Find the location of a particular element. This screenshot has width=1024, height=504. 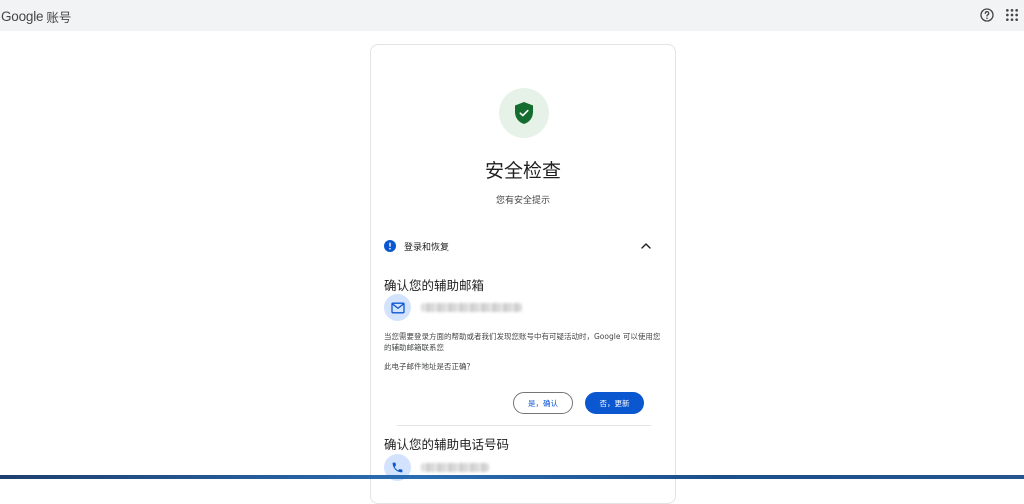

shield-check-icon is located at coordinates (524, 113).